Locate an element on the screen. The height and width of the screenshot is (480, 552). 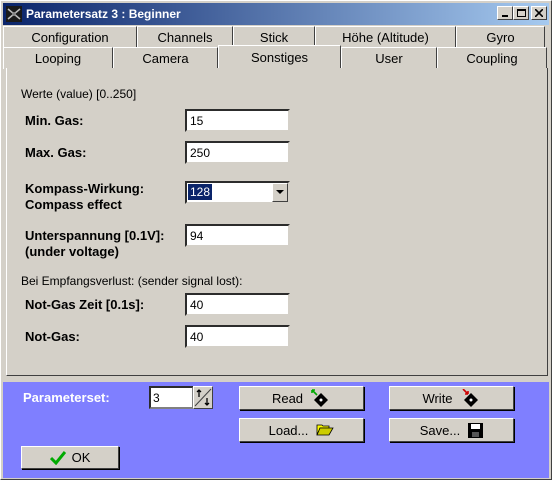
floppy-disk-icon is located at coordinates (476, 430).